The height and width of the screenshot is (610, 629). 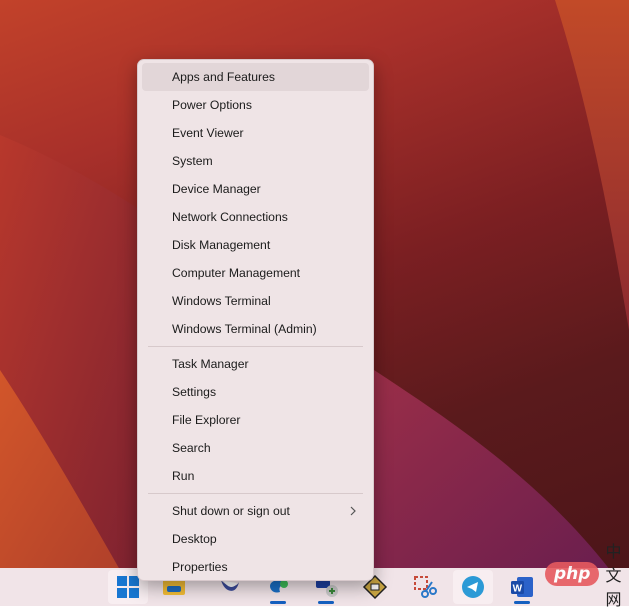 I want to click on telegram-icon, so click(x=473, y=587).